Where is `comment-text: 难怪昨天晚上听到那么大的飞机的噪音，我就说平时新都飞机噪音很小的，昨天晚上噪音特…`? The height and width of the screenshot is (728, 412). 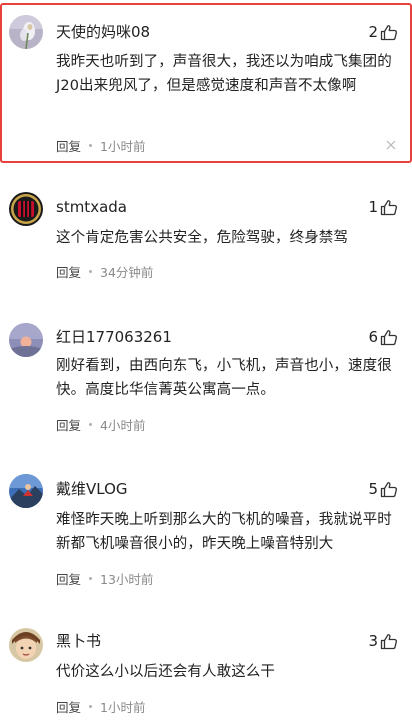 comment-text: 难怪昨天晚上听到那么大的飞机的噪音，我就说平时新都飞机噪音很小的，昨天晚上噪音特… is located at coordinates (224, 532).